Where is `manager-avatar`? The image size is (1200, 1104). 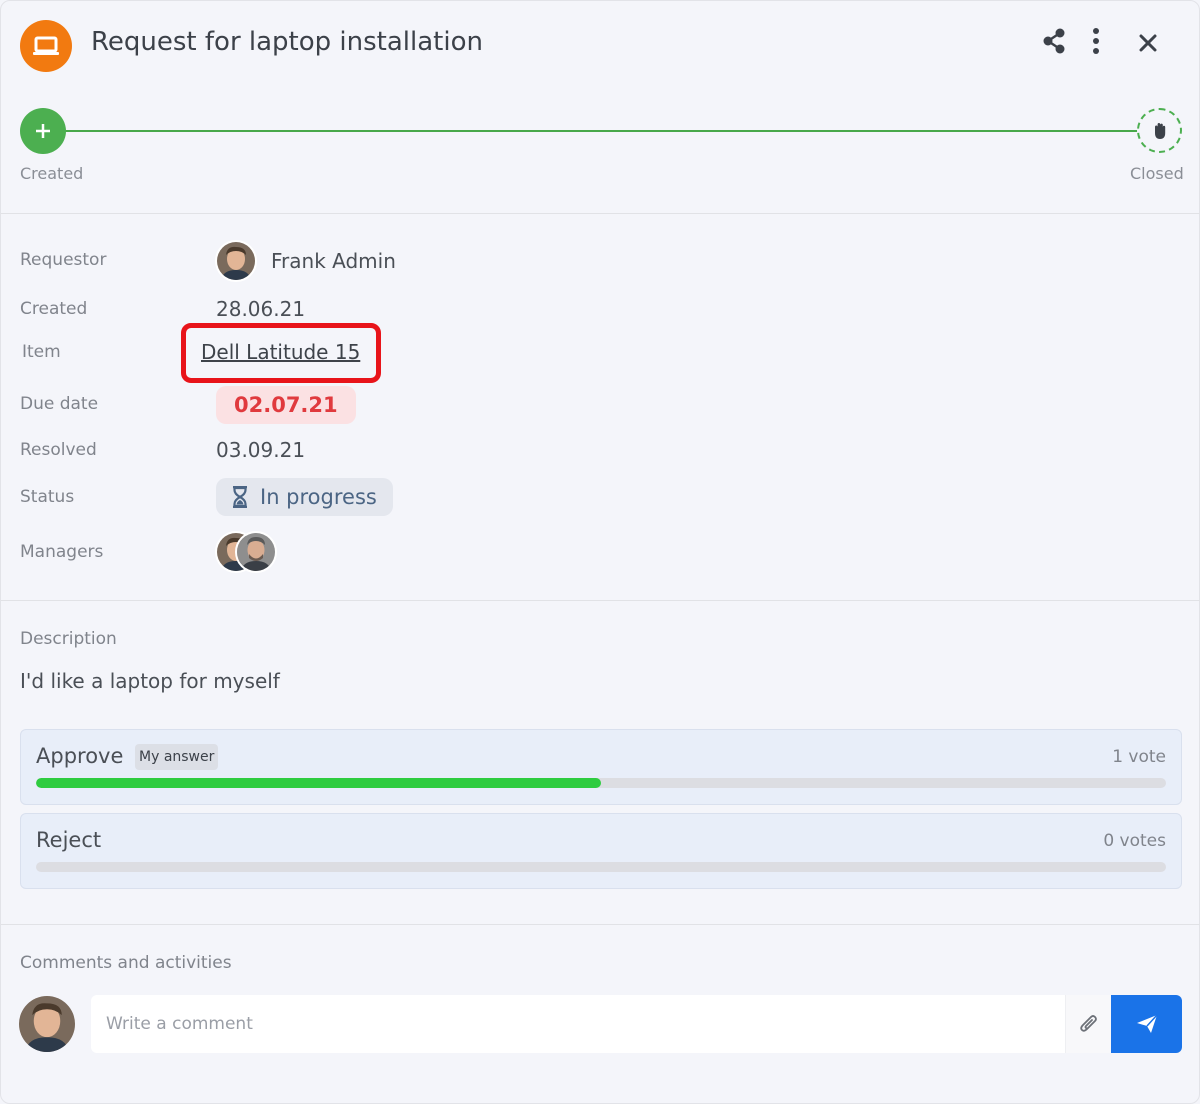
manager-avatar is located at coordinates (256, 552).